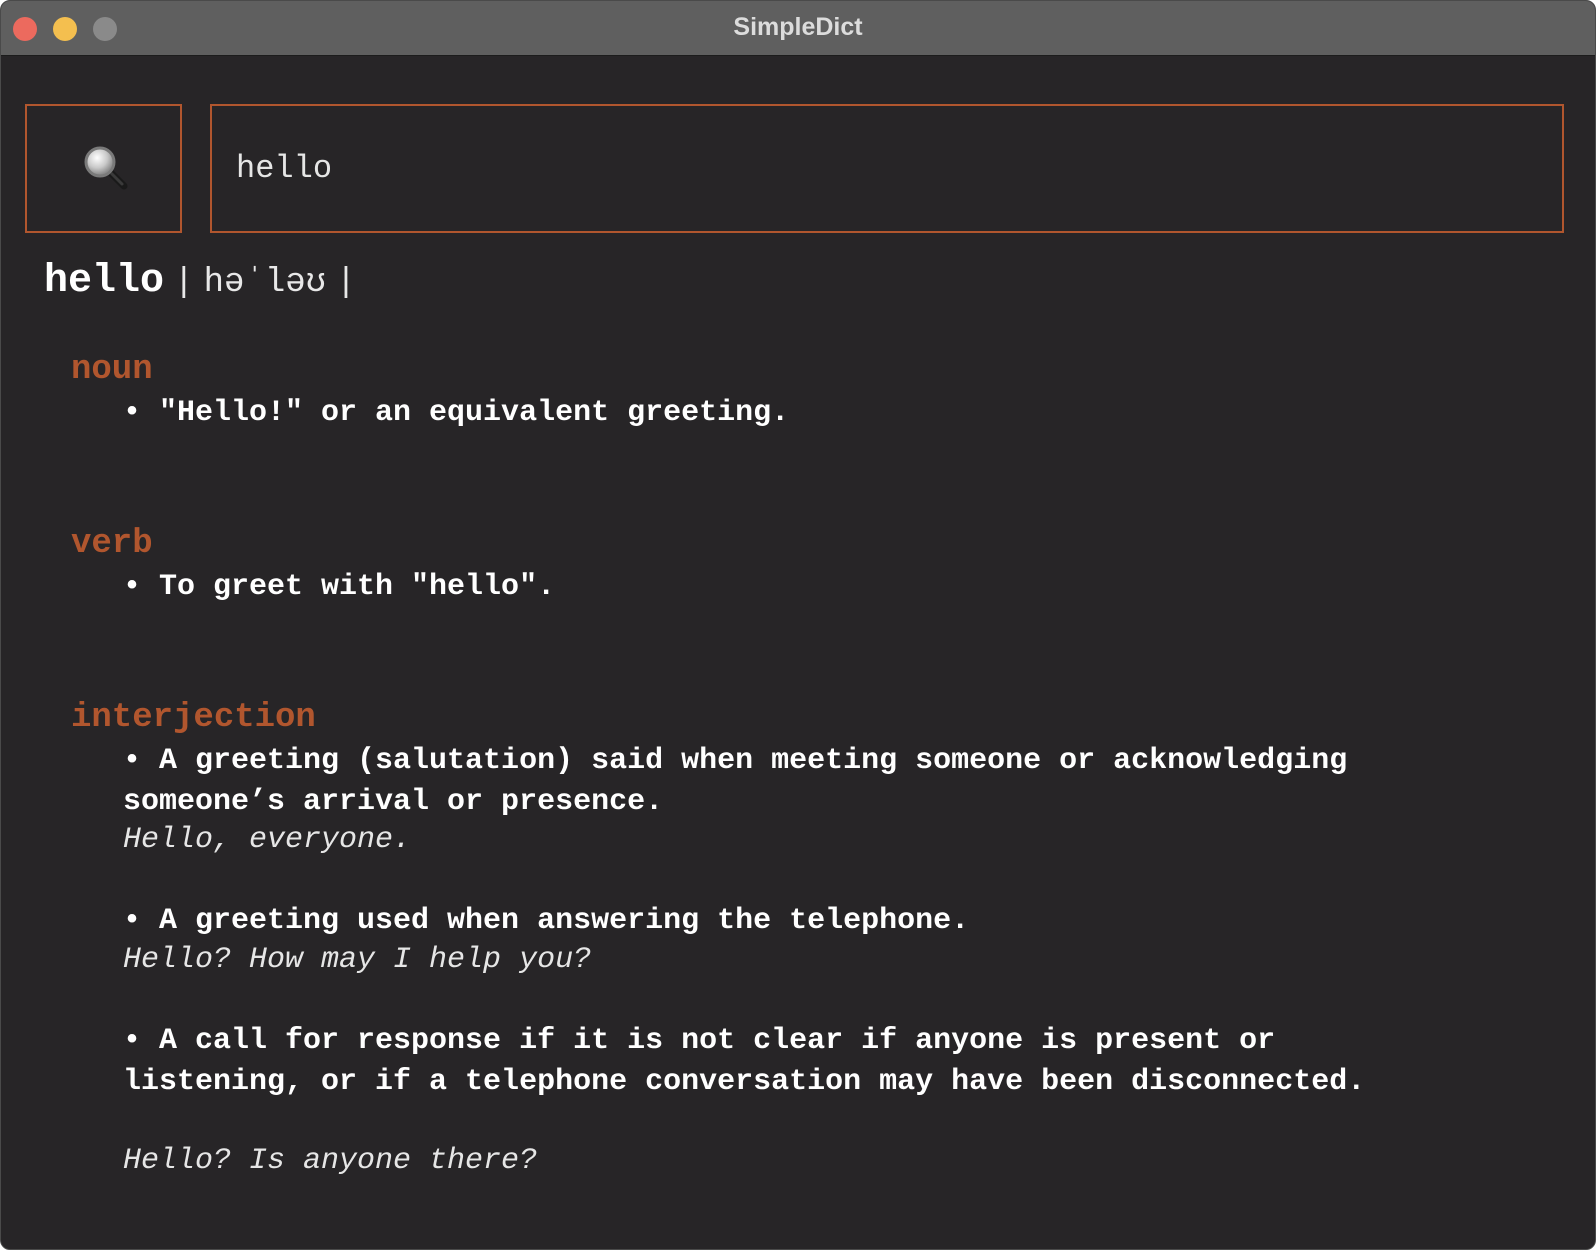 Image resolution: width=1596 pixels, height=1250 pixels. What do you see at coordinates (339, 587) in the screenshot?
I see `definition-verb-1: • To greet with "hello".` at bounding box center [339, 587].